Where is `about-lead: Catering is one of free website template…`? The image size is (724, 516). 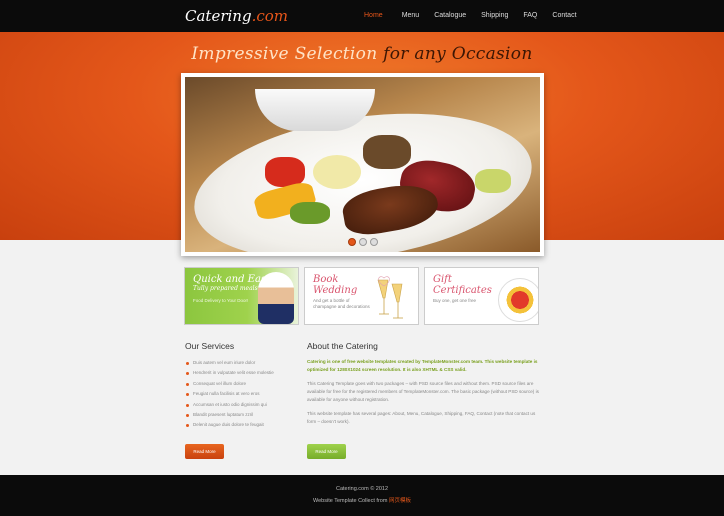 about-lead: Catering is one of free website template… is located at coordinates (422, 365).